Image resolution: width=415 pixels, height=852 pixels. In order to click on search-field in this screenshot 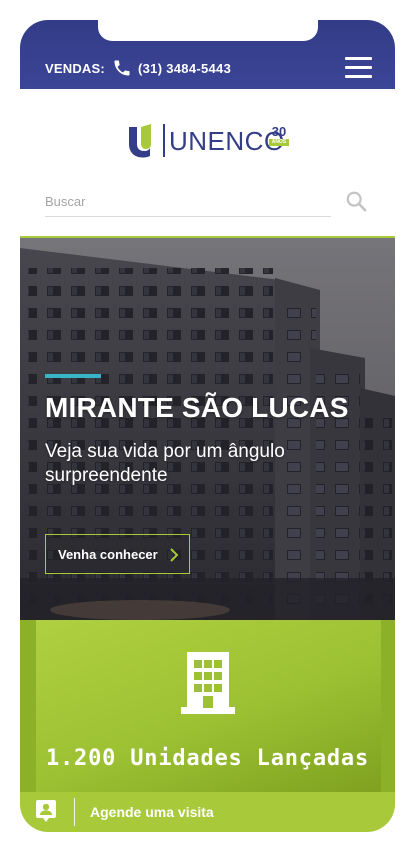, I will do `click(188, 202)`.